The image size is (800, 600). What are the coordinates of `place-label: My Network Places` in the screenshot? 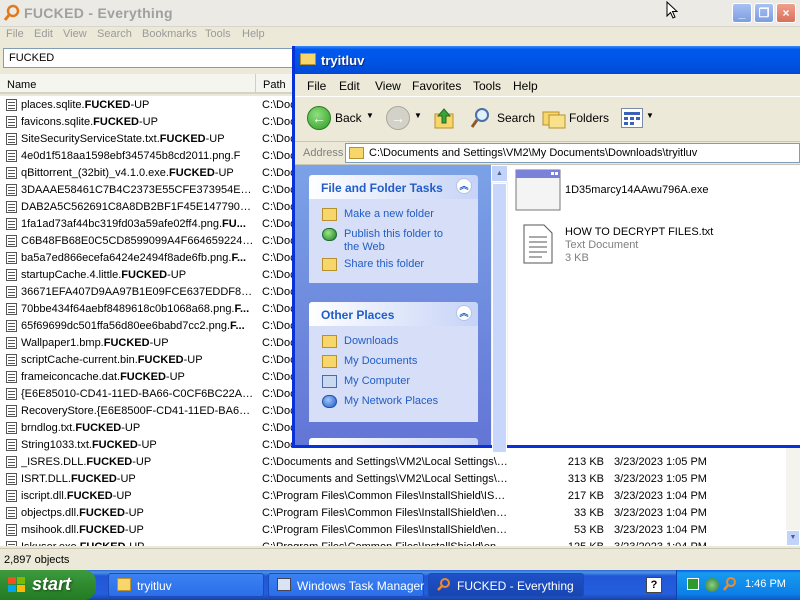 It's located at (391, 401).